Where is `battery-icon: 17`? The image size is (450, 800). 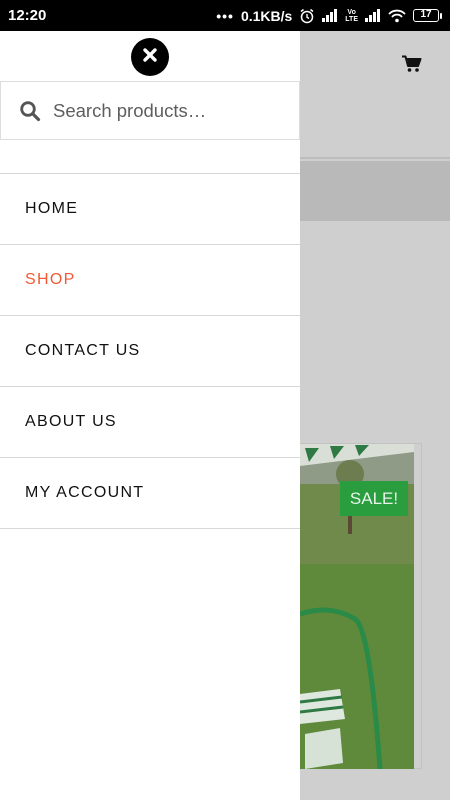
battery-icon: 17 is located at coordinates (427, 15).